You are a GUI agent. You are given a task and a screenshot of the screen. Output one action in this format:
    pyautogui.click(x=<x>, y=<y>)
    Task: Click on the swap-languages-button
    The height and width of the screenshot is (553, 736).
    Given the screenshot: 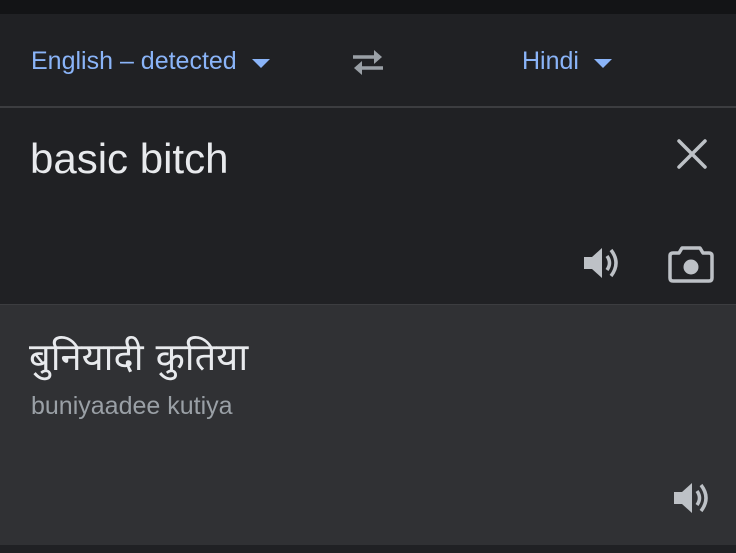 What is the action you would take?
    pyautogui.click(x=368, y=62)
    